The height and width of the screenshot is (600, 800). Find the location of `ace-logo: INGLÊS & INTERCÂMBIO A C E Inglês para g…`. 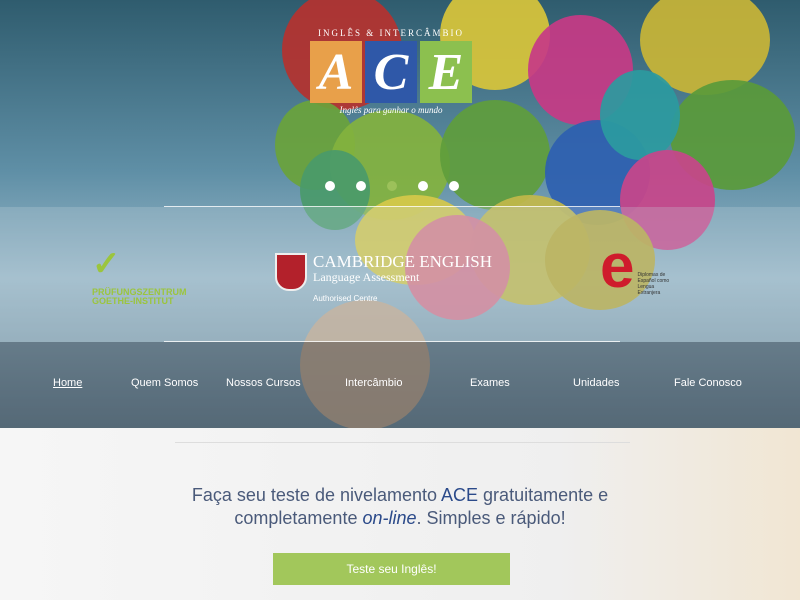

ace-logo: INGLÊS & INTERCÂMBIO A C E Inglês para g… is located at coordinates (391, 74).